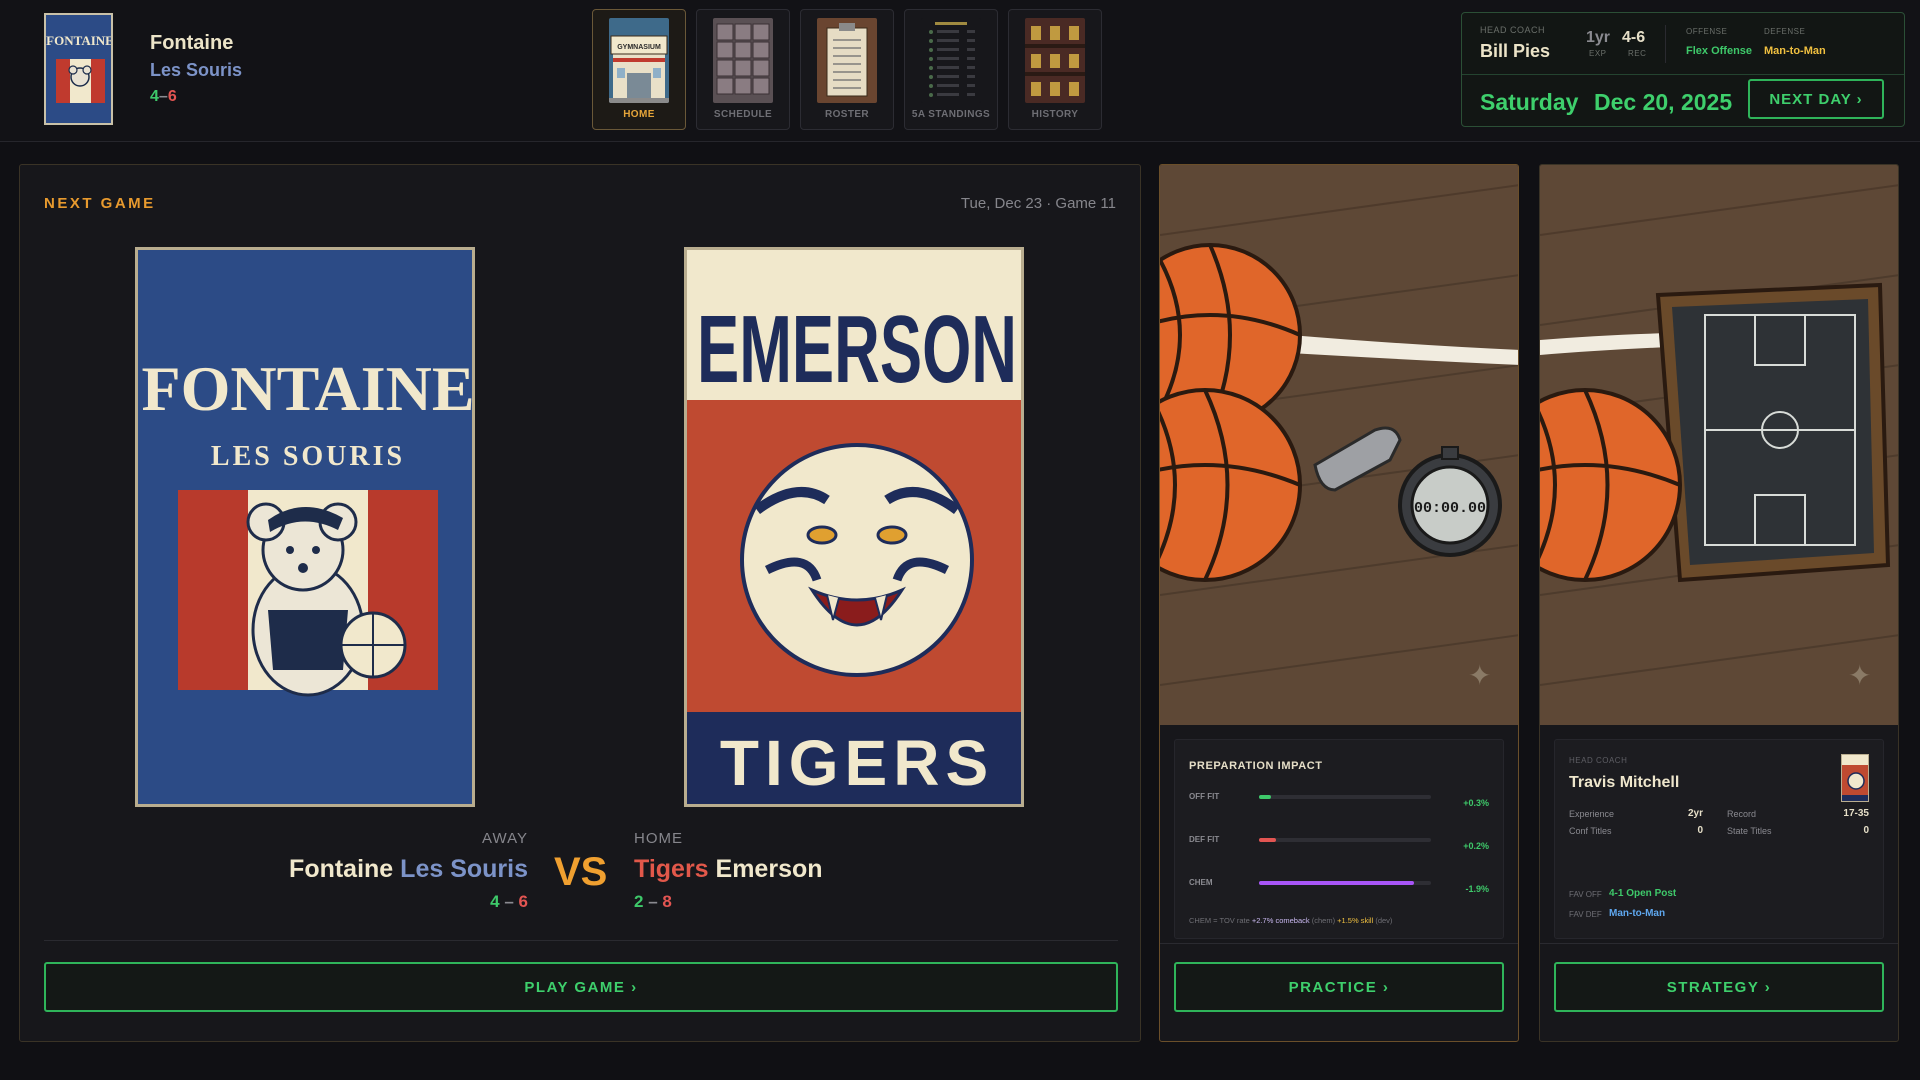  What do you see at coordinates (1719, 943) in the screenshot?
I see `strategy-card-divider` at bounding box center [1719, 943].